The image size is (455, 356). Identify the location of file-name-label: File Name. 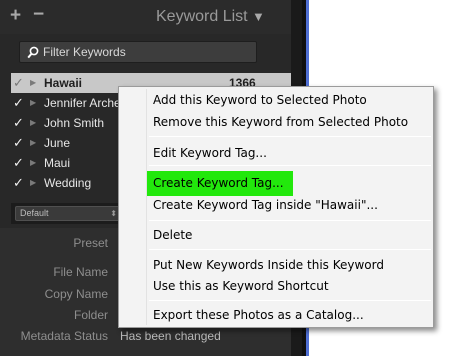
(80, 272).